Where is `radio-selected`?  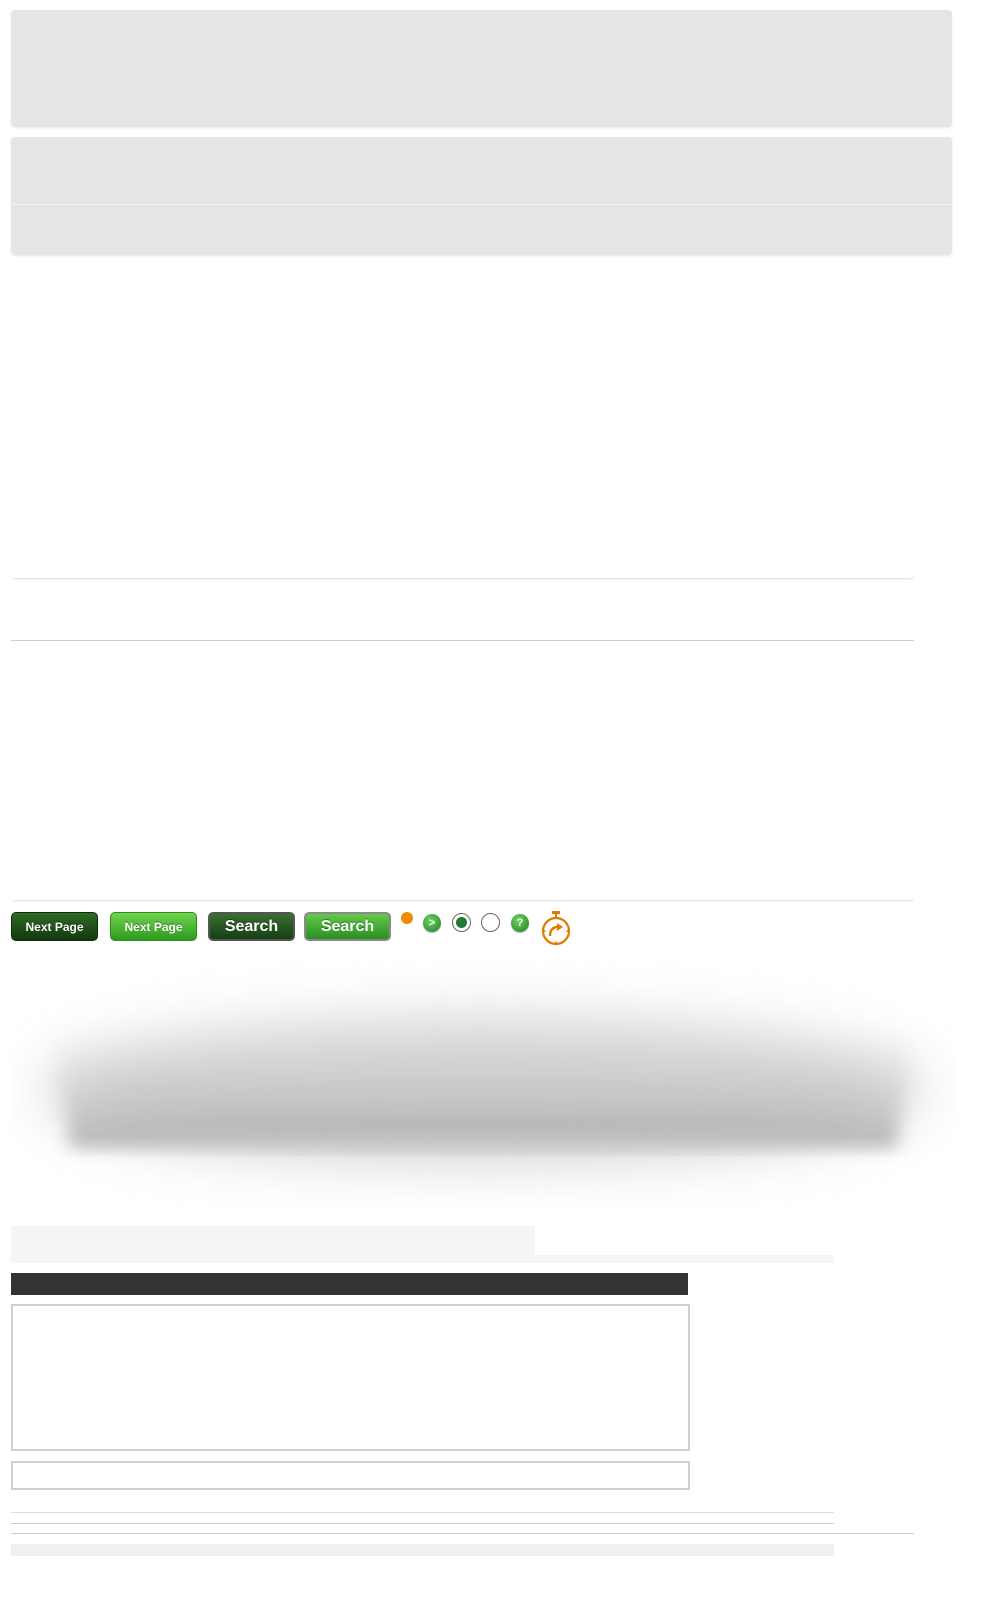 radio-selected is located at coordinates (461, 922).